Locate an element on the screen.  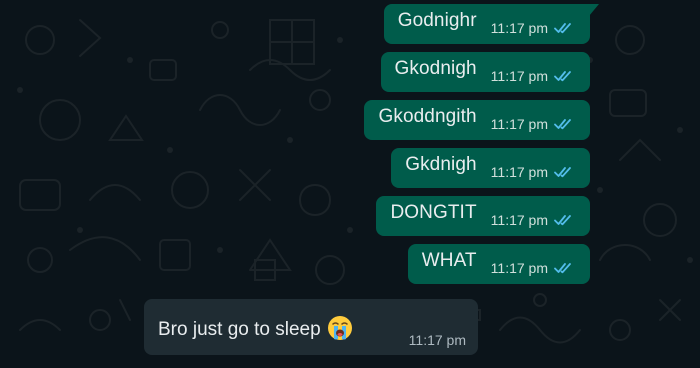
message-text: WHAT is located at coordinates (449, 260).